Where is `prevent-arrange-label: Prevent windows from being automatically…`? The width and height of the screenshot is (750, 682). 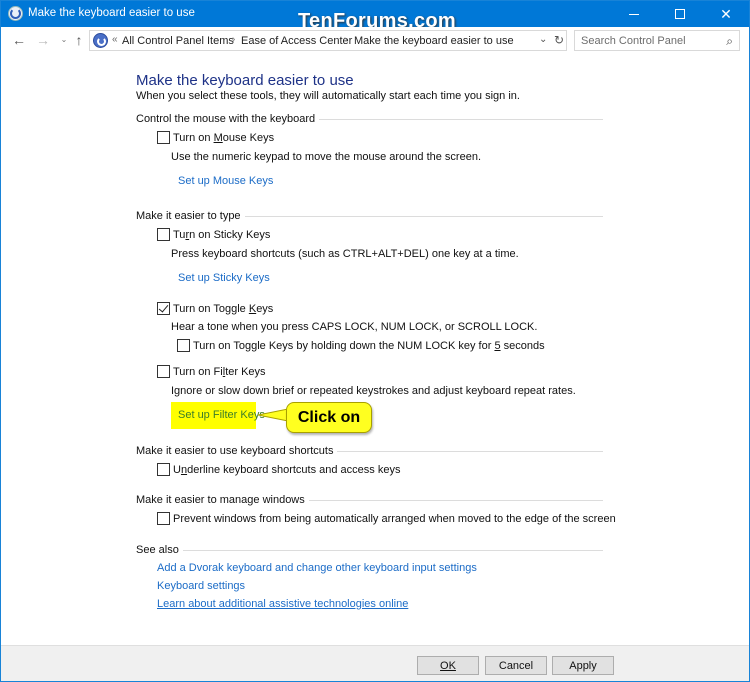
prevent-arrange-label: Prevent windows from being automatically… is located at coordinates (394, 518).